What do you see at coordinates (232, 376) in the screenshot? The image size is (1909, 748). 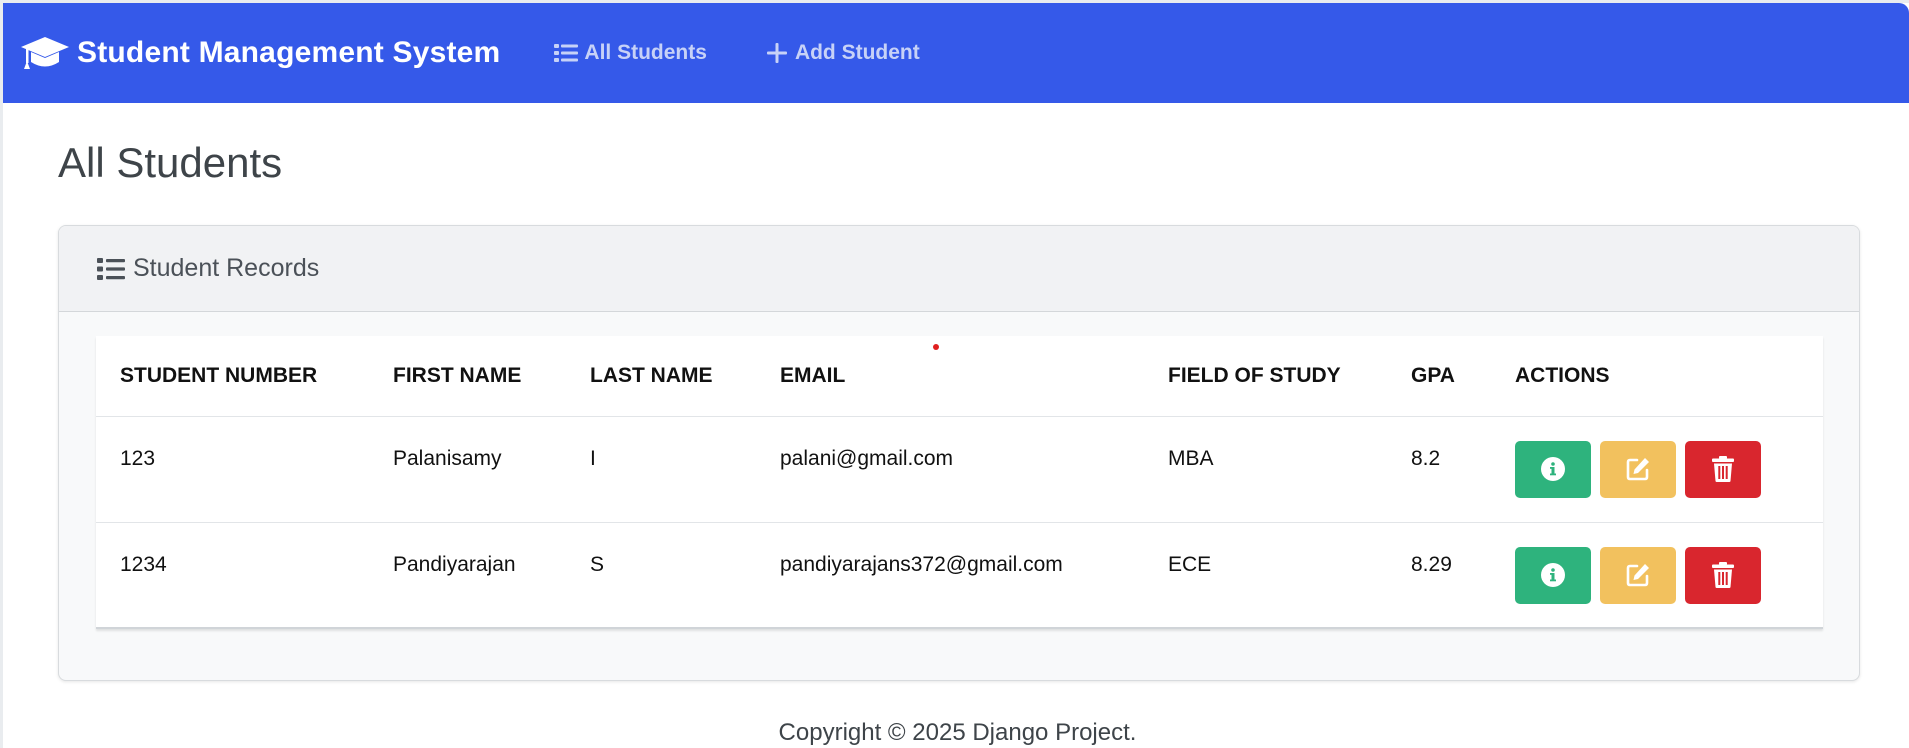 I see `column-header-student-number: Student Number` at bounding box center [232, 376].